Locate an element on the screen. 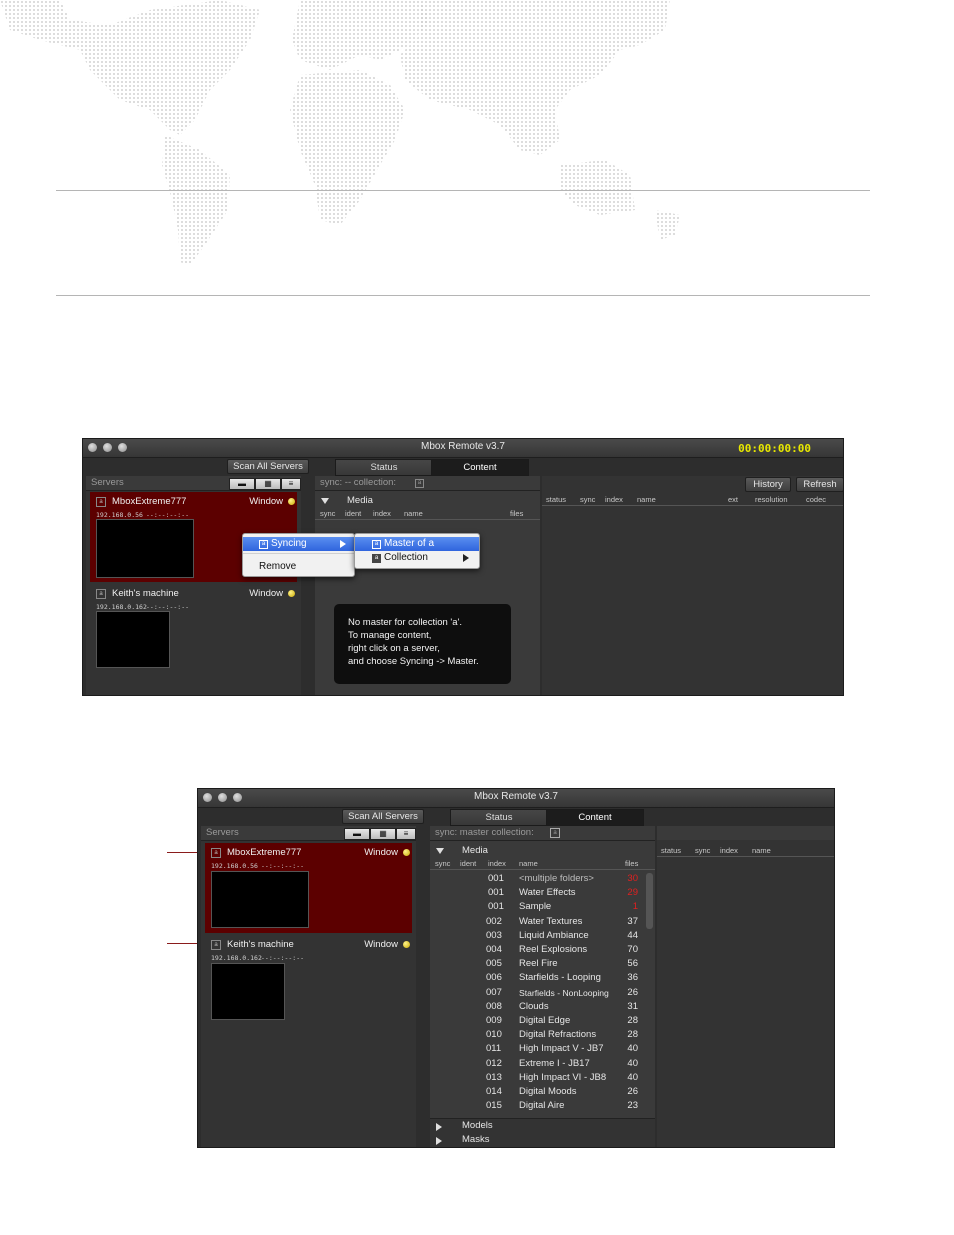 Image resolution: width=954 pixels, height=1235 pixels. menu-item-collection: a Collection is located at coordinates (417, 558).